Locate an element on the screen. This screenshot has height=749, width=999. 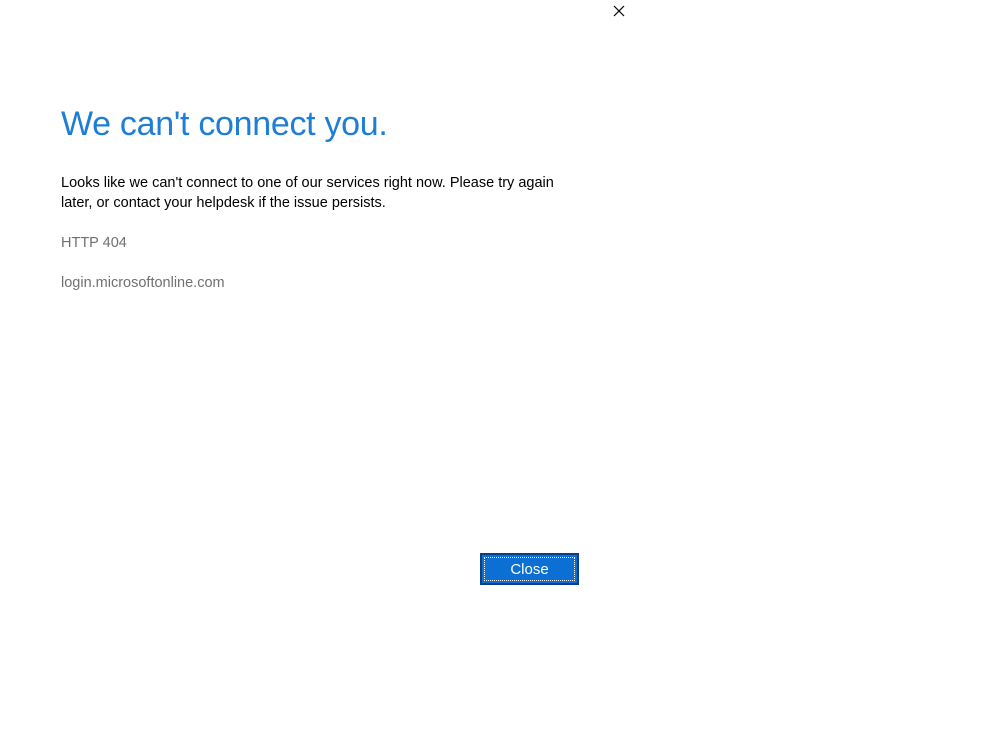
dialog-title: We can't connect you. is located at coordinates (224, 124).